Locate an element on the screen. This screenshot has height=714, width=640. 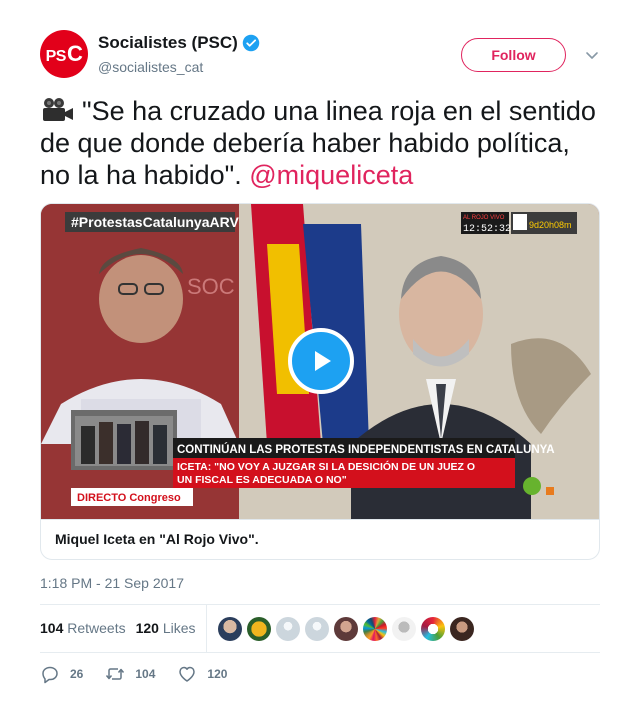
backdrop-text: SOC is located at coordinates (211, 286).